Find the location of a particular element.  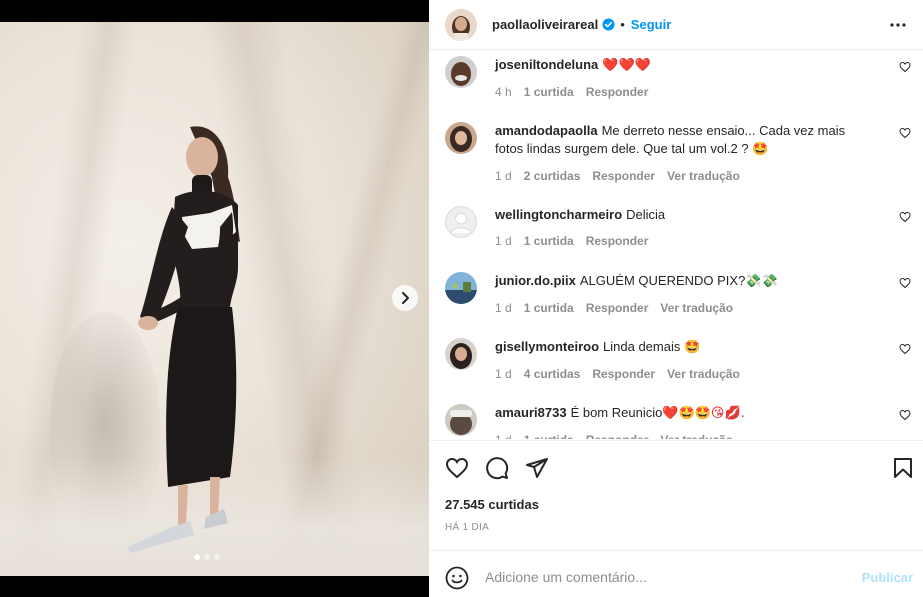

paper-plane-icon is located at coordinates (537, 468).